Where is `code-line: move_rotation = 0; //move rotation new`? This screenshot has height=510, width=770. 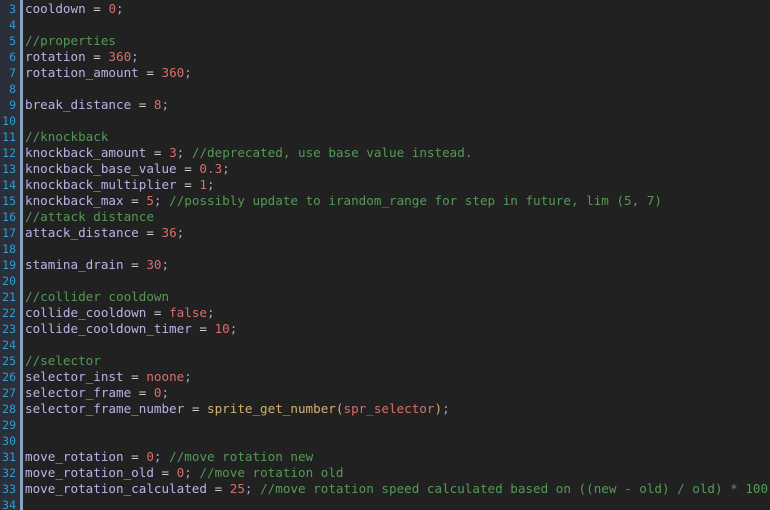 code-line: move_rotation = 0; //move rotation new is located at coordinates (169, 457).